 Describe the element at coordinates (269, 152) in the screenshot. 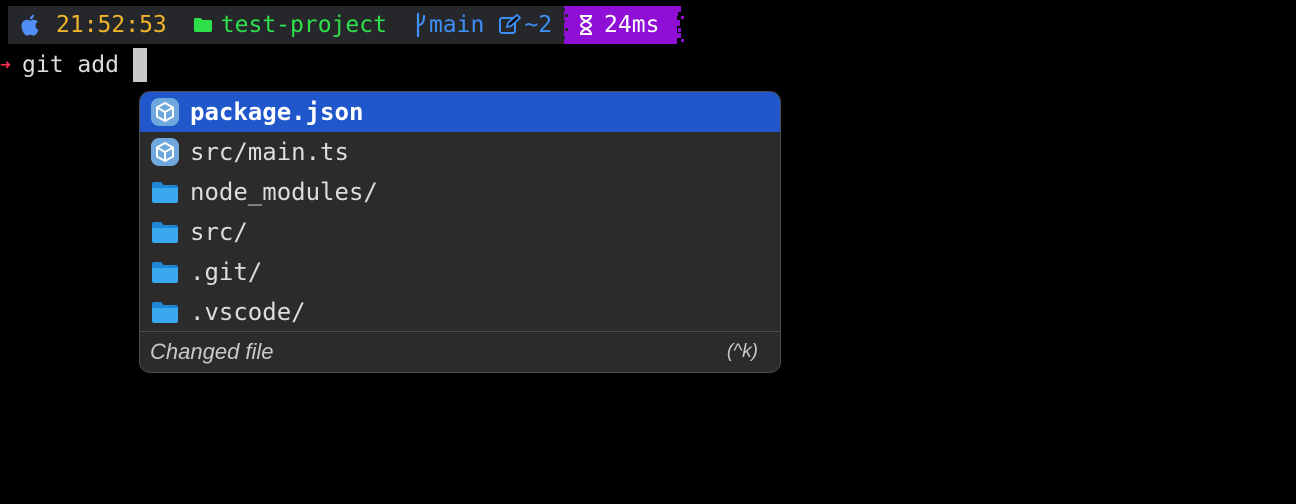

I see `completion-item-label: src/main.ts` at that location.